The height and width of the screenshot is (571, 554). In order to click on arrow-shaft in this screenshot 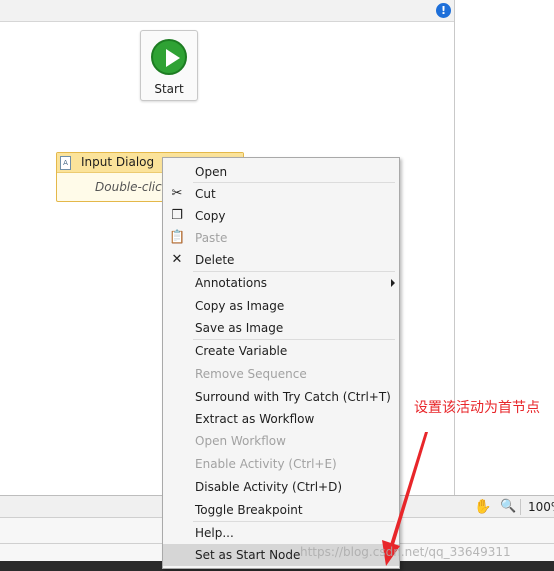, I will do `click(408, 490)`.